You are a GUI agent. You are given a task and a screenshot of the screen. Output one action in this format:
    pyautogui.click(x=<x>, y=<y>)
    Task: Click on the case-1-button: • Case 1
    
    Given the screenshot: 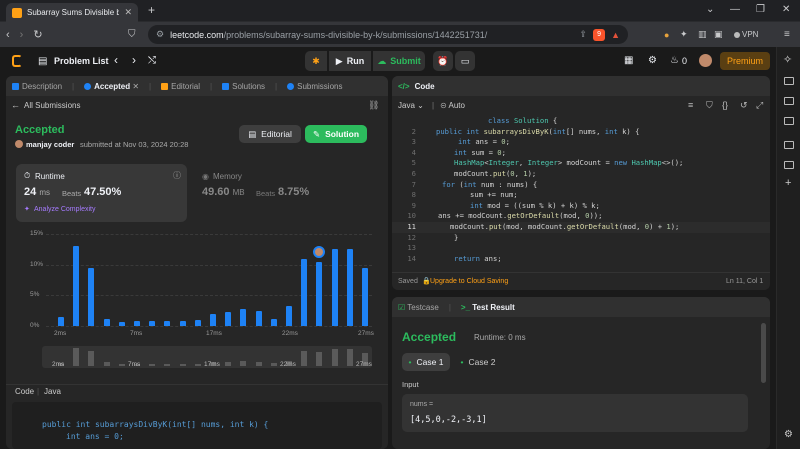 What is the action you would take?
    pyautogui.click(x=426, y=362)
    